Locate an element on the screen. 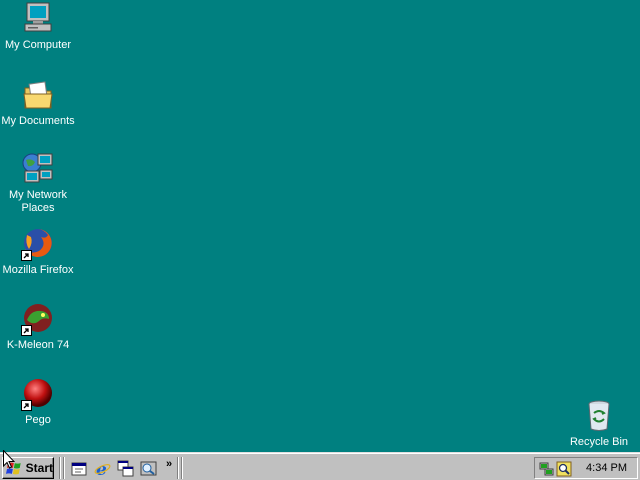 This screenshot has width=640, height=480. desktop-icon-label: Pego is located at coordinates (38, 420).